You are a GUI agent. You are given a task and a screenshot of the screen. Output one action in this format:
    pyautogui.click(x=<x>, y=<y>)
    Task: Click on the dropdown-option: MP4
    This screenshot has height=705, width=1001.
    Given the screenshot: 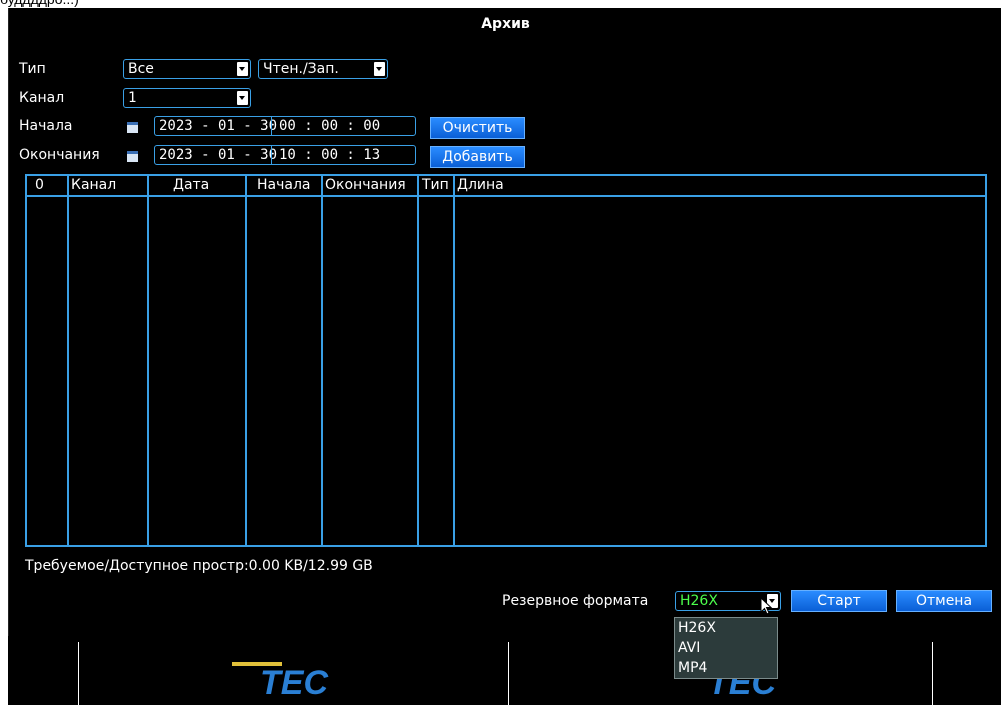 What is the action you would take?
    pyautogui.click(x=726, y=668)
    